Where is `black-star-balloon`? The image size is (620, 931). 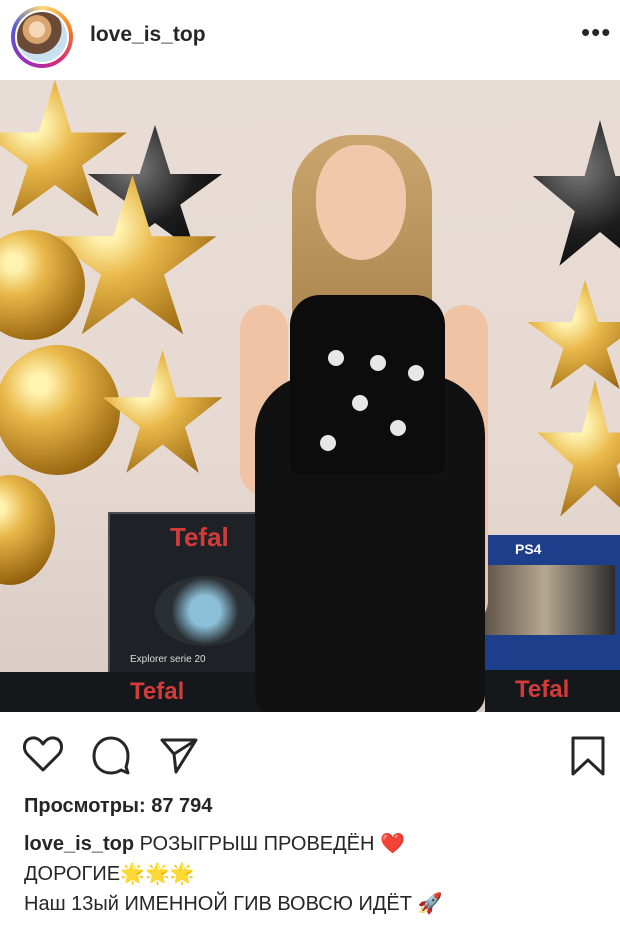
black-star-balloon is located at coordinates (576, 193).